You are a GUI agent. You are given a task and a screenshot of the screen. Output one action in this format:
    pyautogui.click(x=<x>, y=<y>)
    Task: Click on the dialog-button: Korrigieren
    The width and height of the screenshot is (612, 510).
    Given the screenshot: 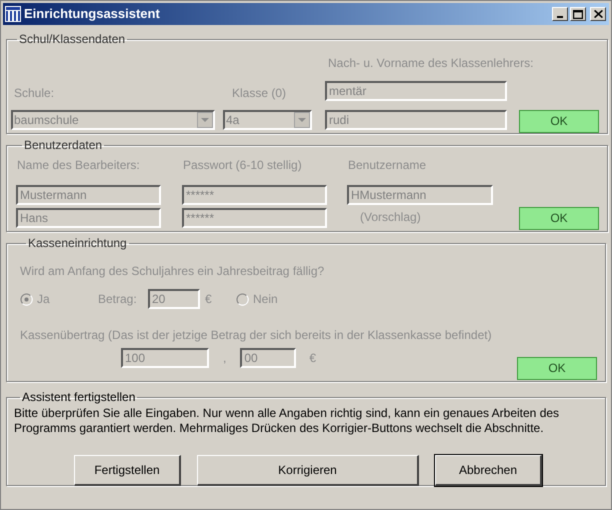 What is the action you would take?
    pyautogui.click(x=308, y=470)
    